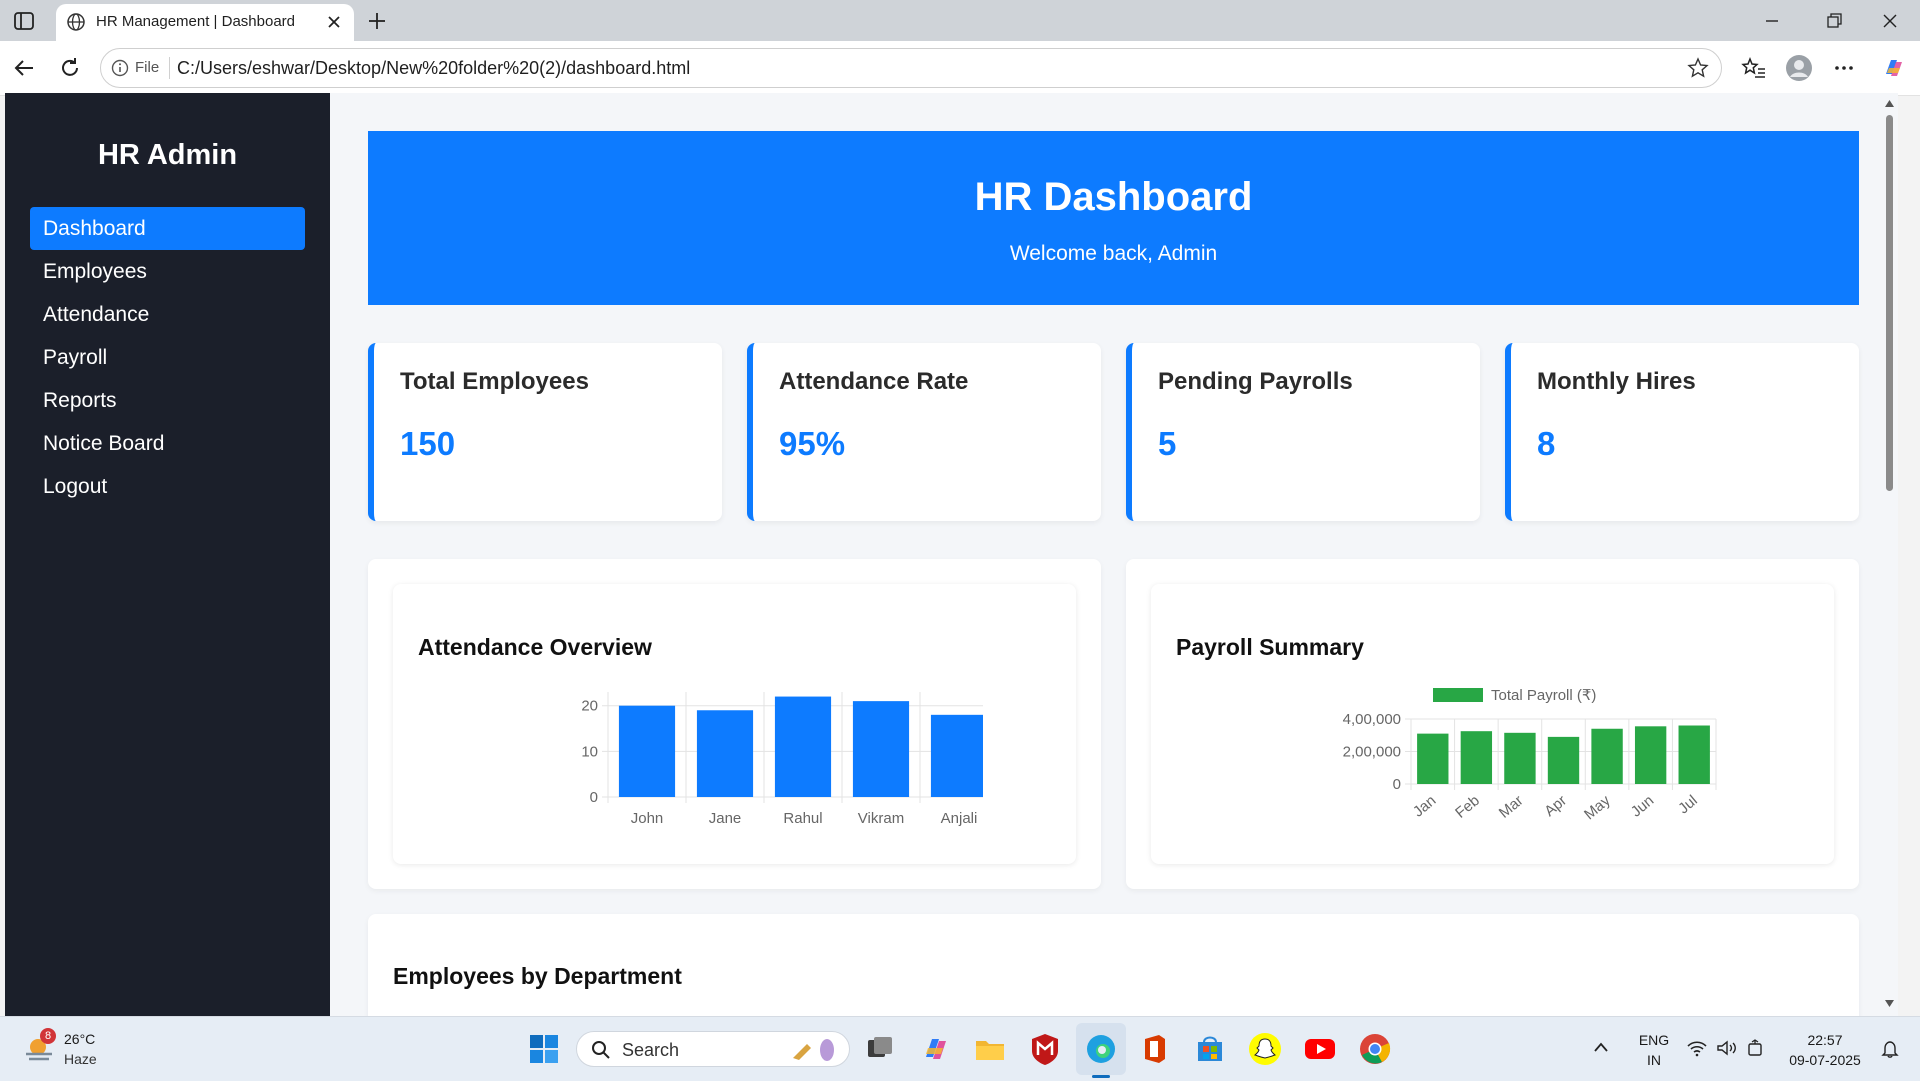 The height and width of the screenshot is (1081, 1920). I want to click on sidebar-item-payroll: Payroll, so click(167, 357).